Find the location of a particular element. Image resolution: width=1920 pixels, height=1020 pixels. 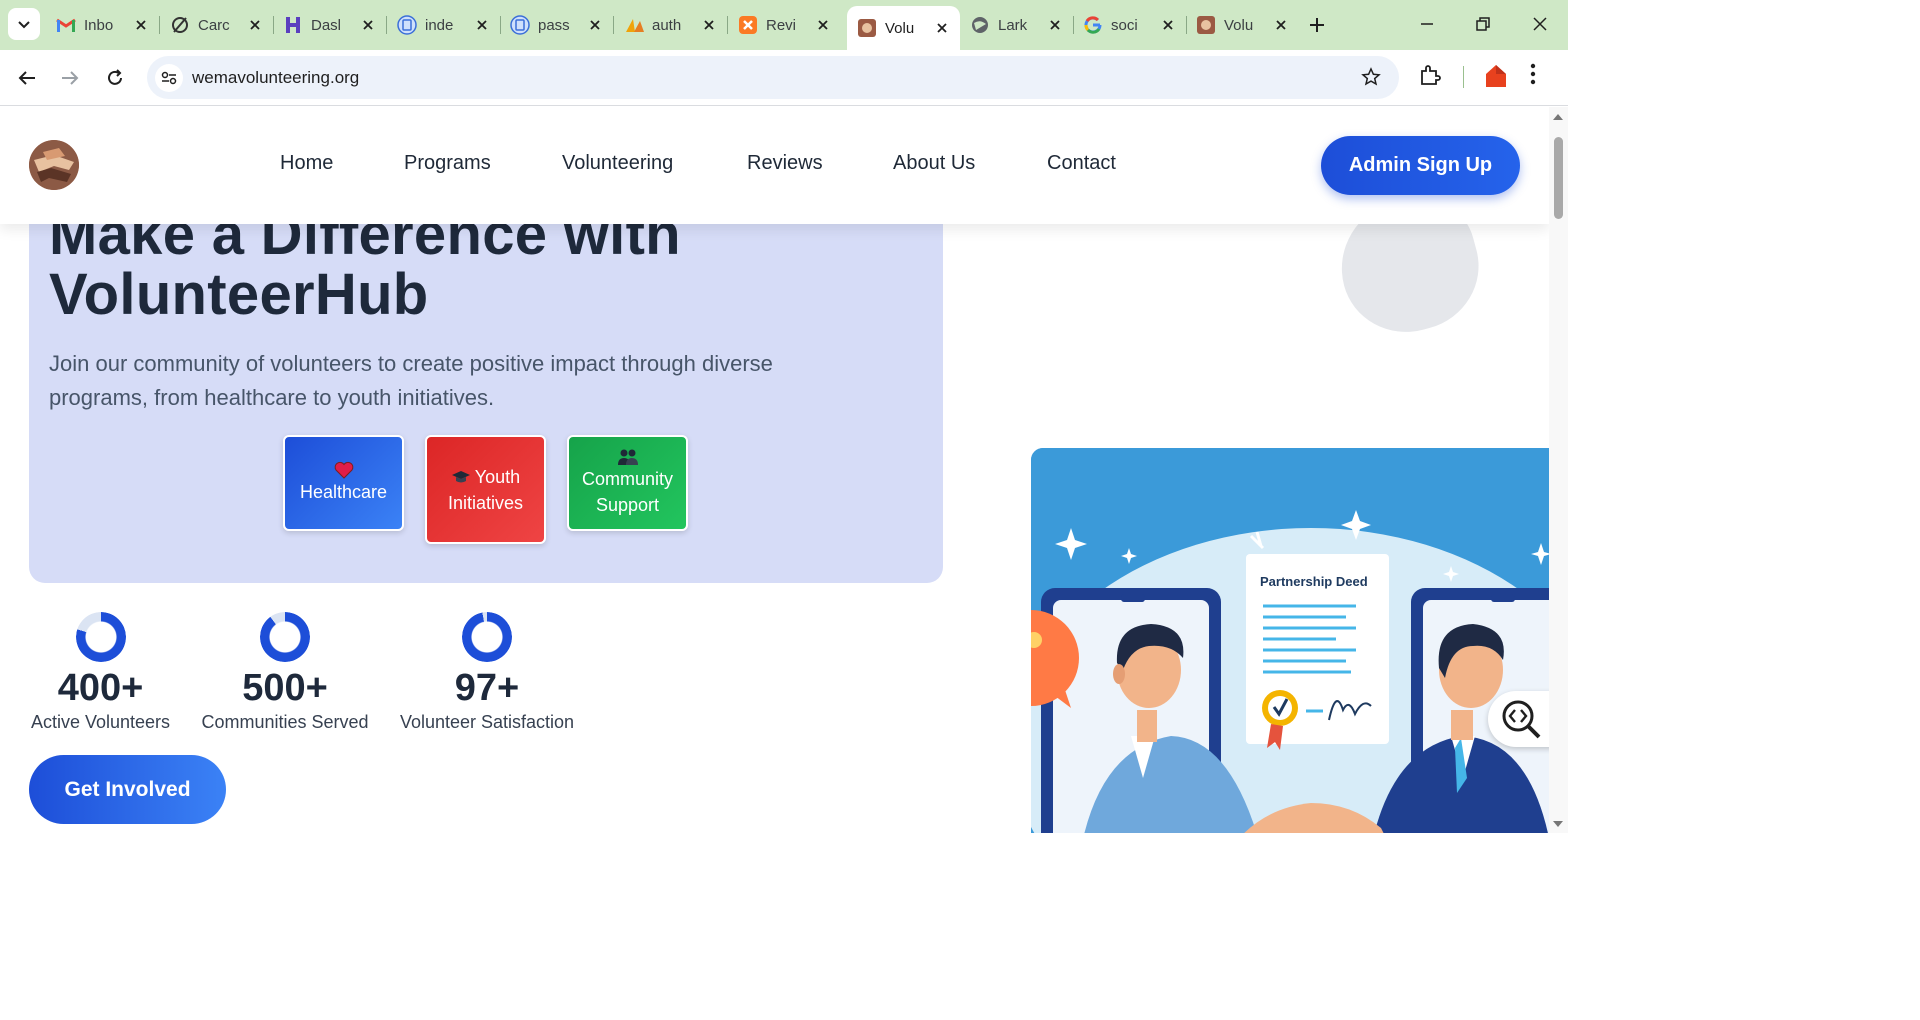

stat-label: Active Volunteers is located at coordinates (100, 722).